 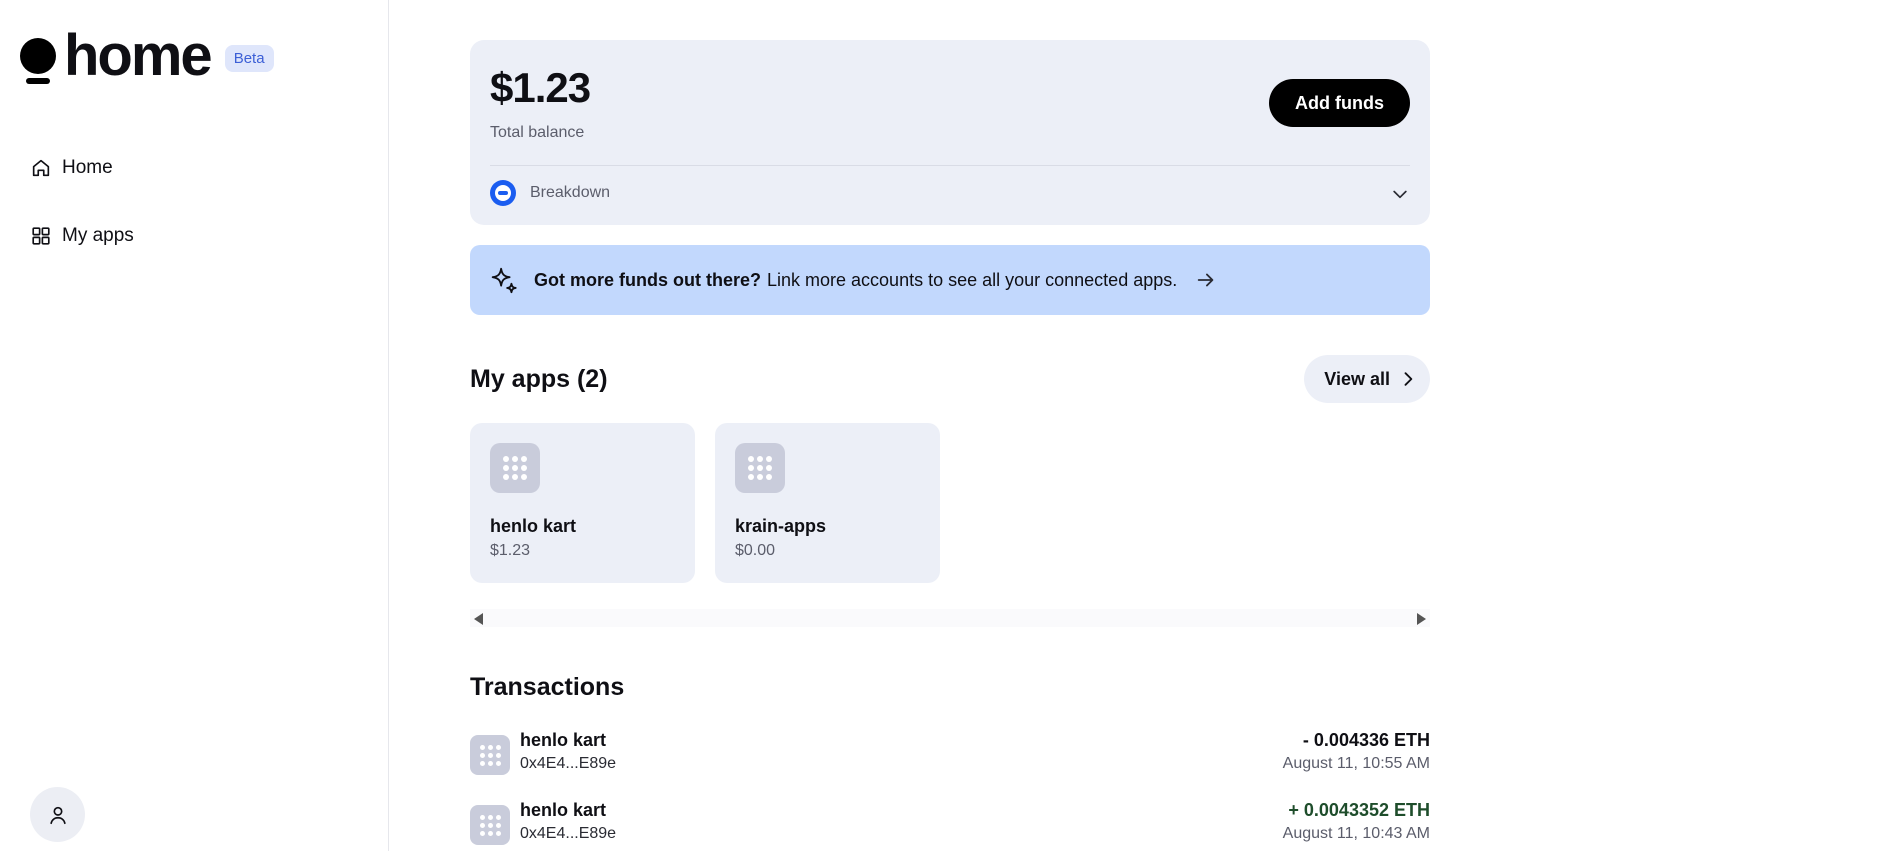 What do you see at coordinates (87, 167) in the screenshot?
I see `sidebar-item-label: Home` at bounding box center [87, 167].